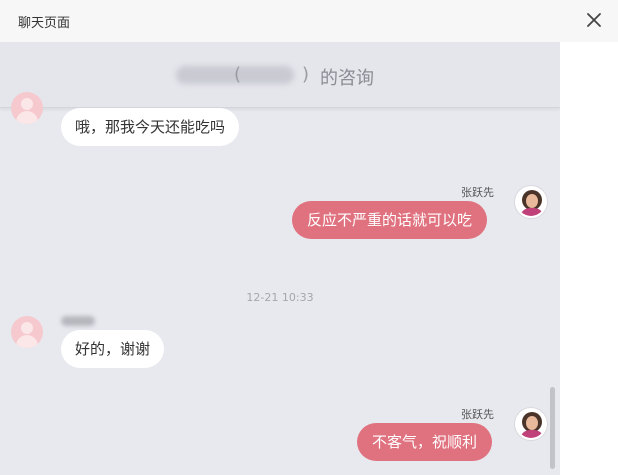 The width and height of the screenshot is (618, 475). What do you see at coordinates (594, 20) in the screenshot?
I see `close-icon` at bounding box center [594, 20].